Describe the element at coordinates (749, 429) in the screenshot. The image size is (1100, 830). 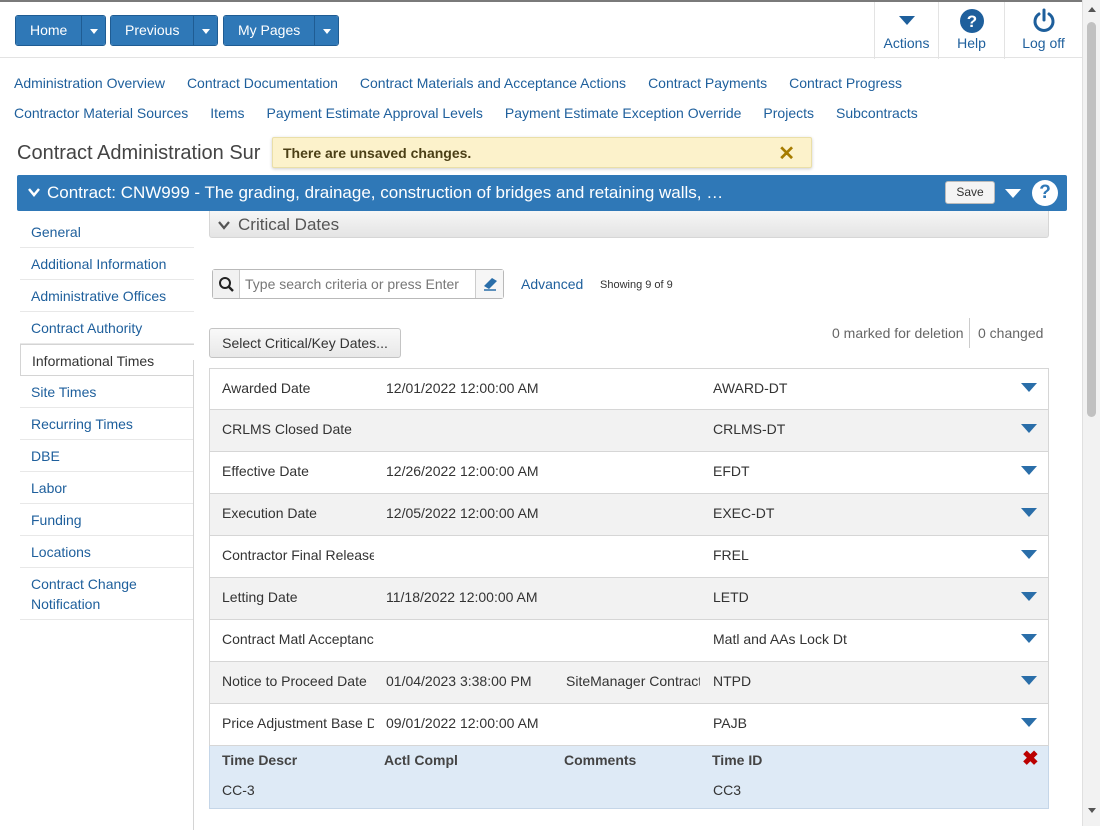
I see `time-id: CRLMS-DT` at that location.